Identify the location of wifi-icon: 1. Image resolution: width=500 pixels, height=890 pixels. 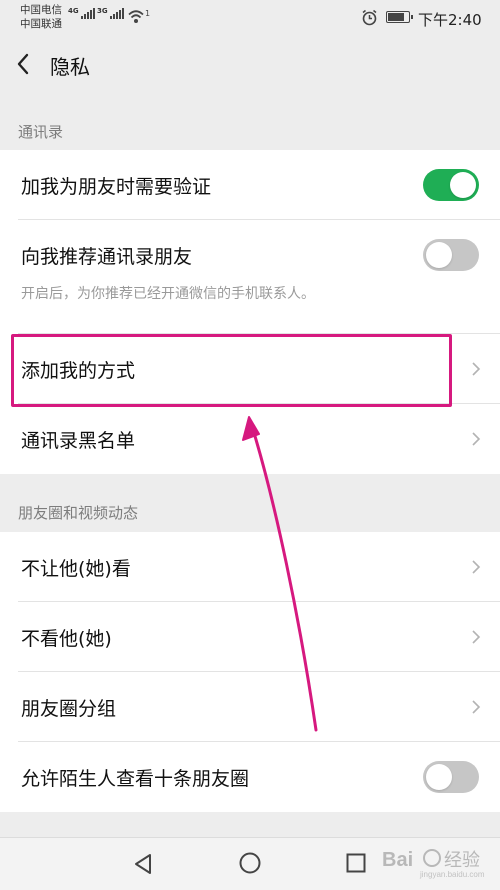
(139, 16).